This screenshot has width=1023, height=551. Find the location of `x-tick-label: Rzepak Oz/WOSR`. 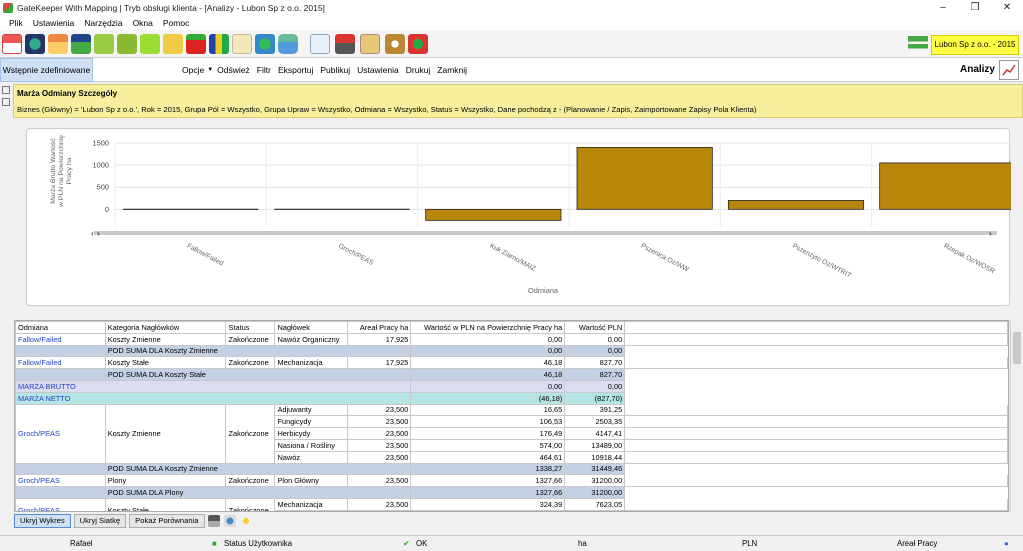

x-tick-label: Rzepak Oz/WOSR is located at coordinates (968, 259).